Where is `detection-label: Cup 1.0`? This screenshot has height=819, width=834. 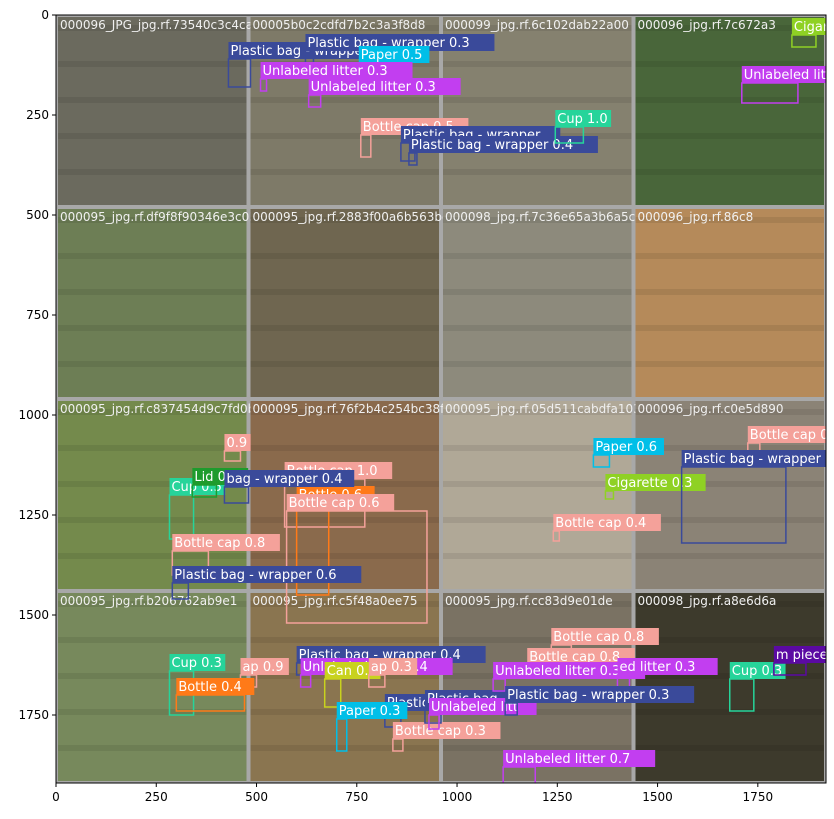 detection-label: Cup 1.0 is located at coordinates (582, 119).